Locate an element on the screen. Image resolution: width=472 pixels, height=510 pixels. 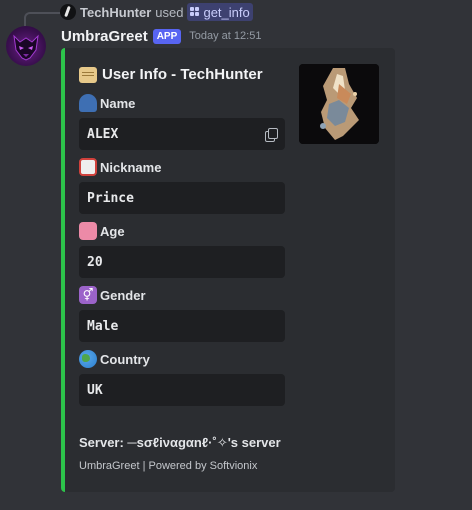
slash-command-mention: get_info is located at coordinates (220, 12).